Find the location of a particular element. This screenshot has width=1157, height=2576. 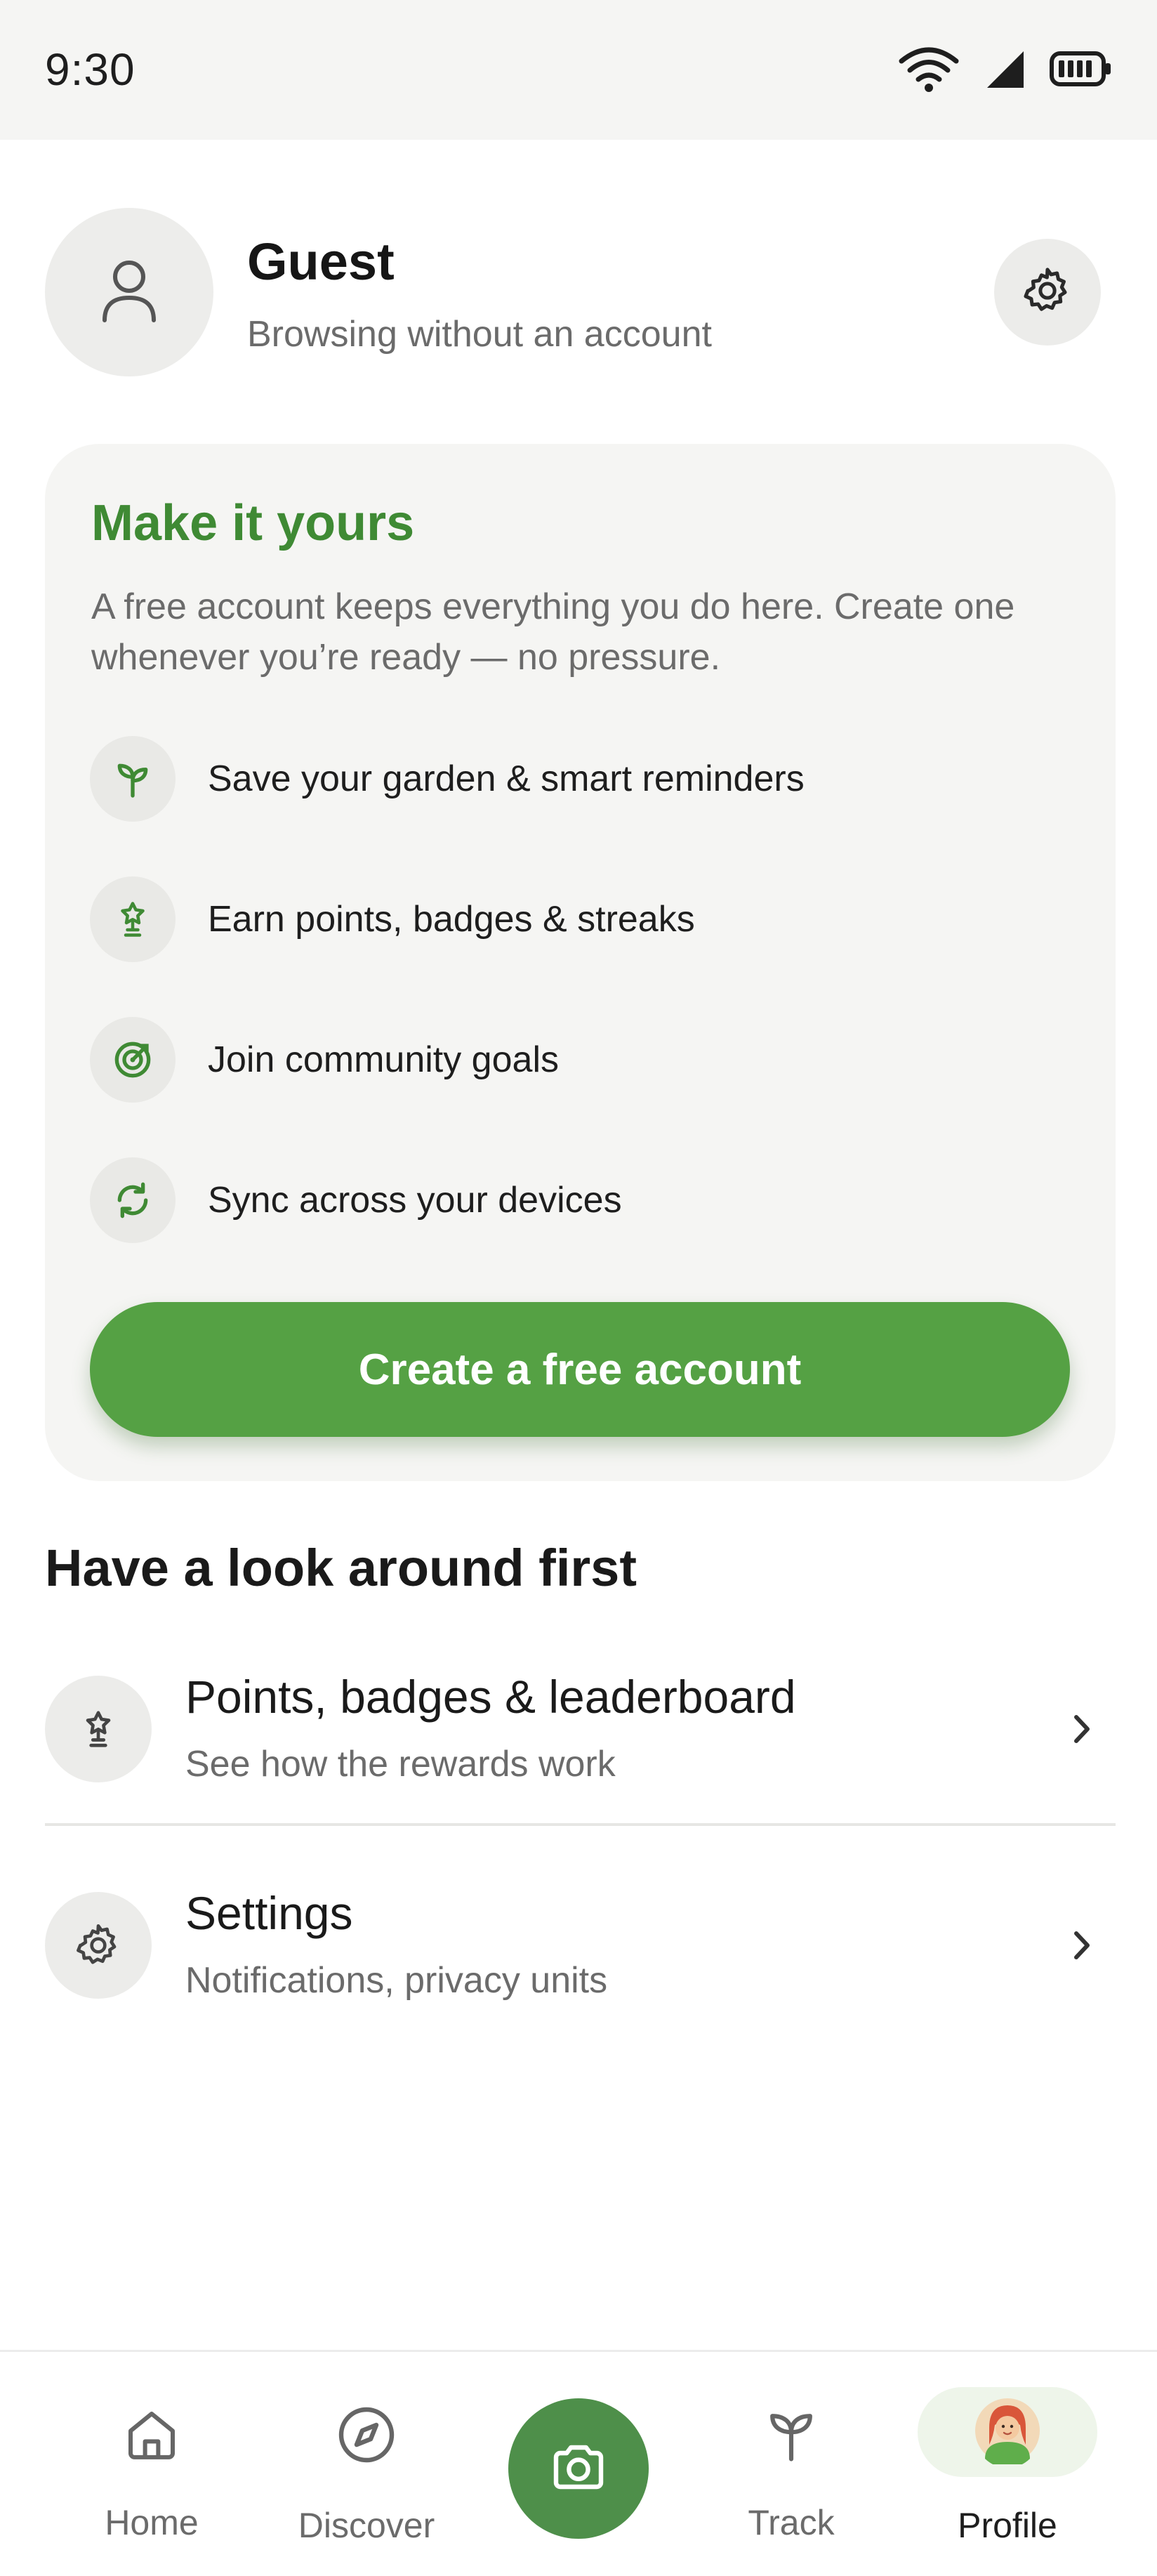

nav-discover: Discover is located at coordinates (366, 2464).